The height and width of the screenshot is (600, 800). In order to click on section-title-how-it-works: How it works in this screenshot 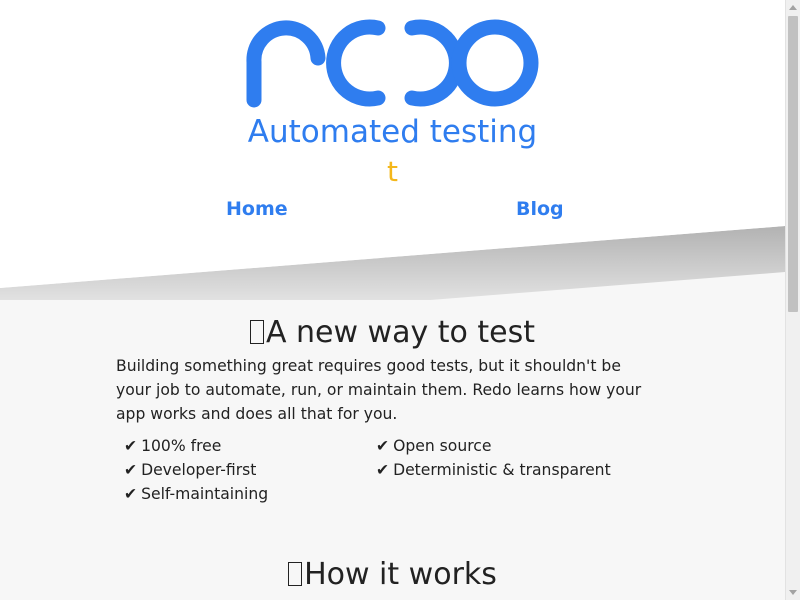, I will do `click(392, 575)`.